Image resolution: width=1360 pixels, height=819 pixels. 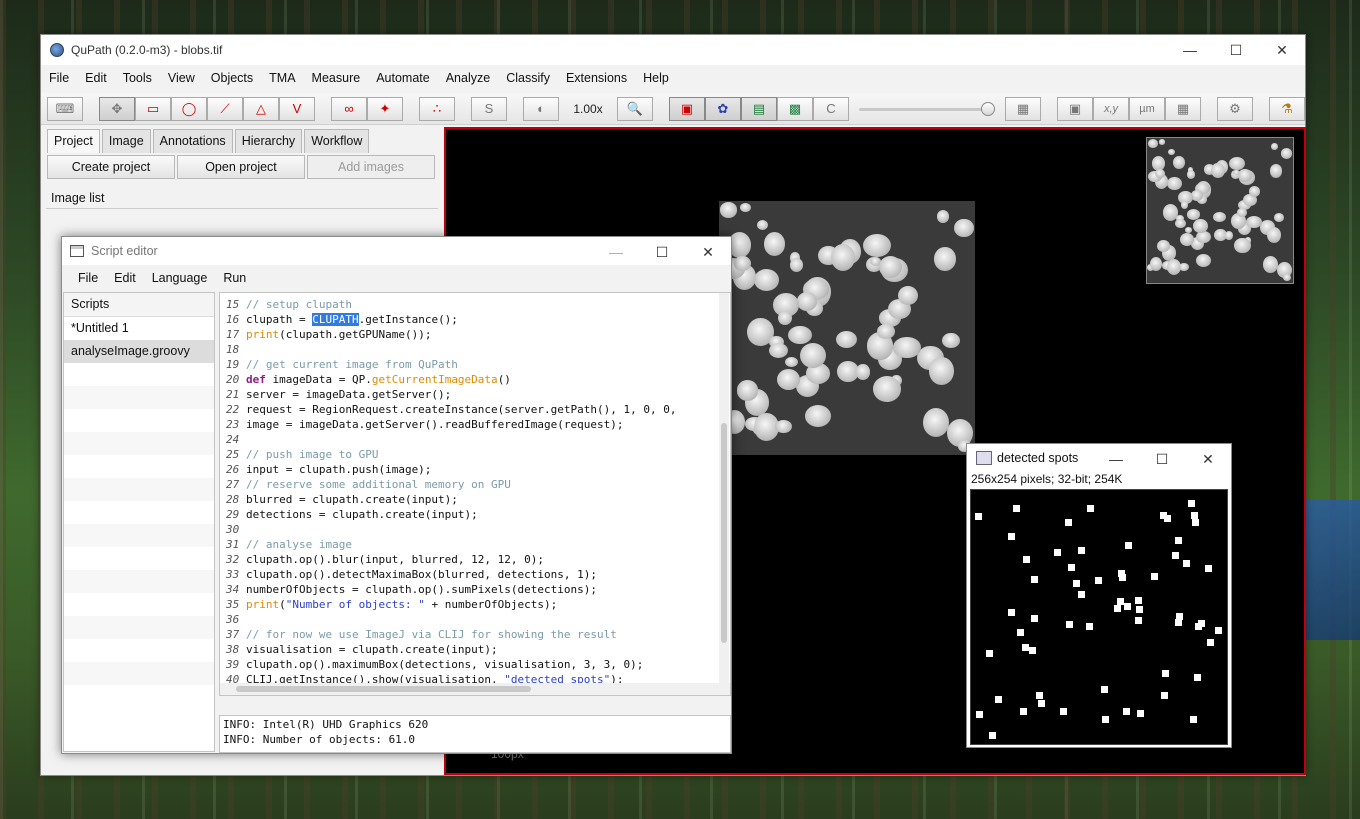 What do you see at coordinates (1147, 108) in the screenshot?
I see `scalebar-button: µm` at bounding box center [1147, 108].